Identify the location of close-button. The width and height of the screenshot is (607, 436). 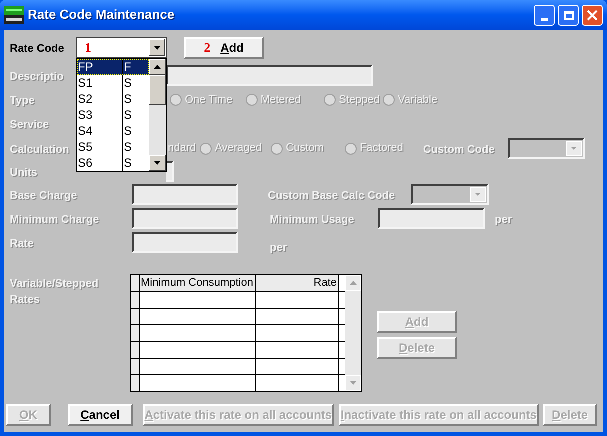
(592, 15).